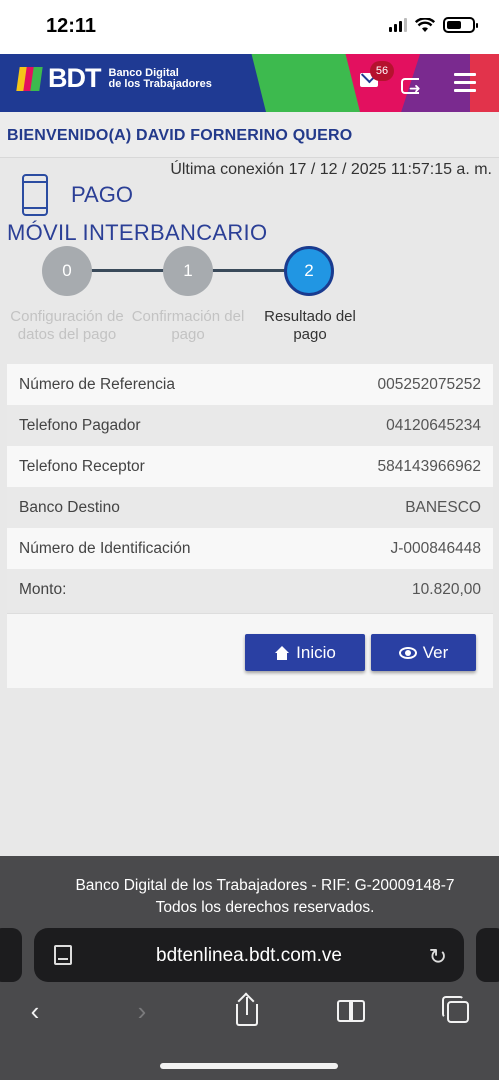 This screenshot has width=499, height=1080. What do you see at coordinates (487, 955) in the screenshot?
I see `next-tab-peek` at bounding box center [487, 955].